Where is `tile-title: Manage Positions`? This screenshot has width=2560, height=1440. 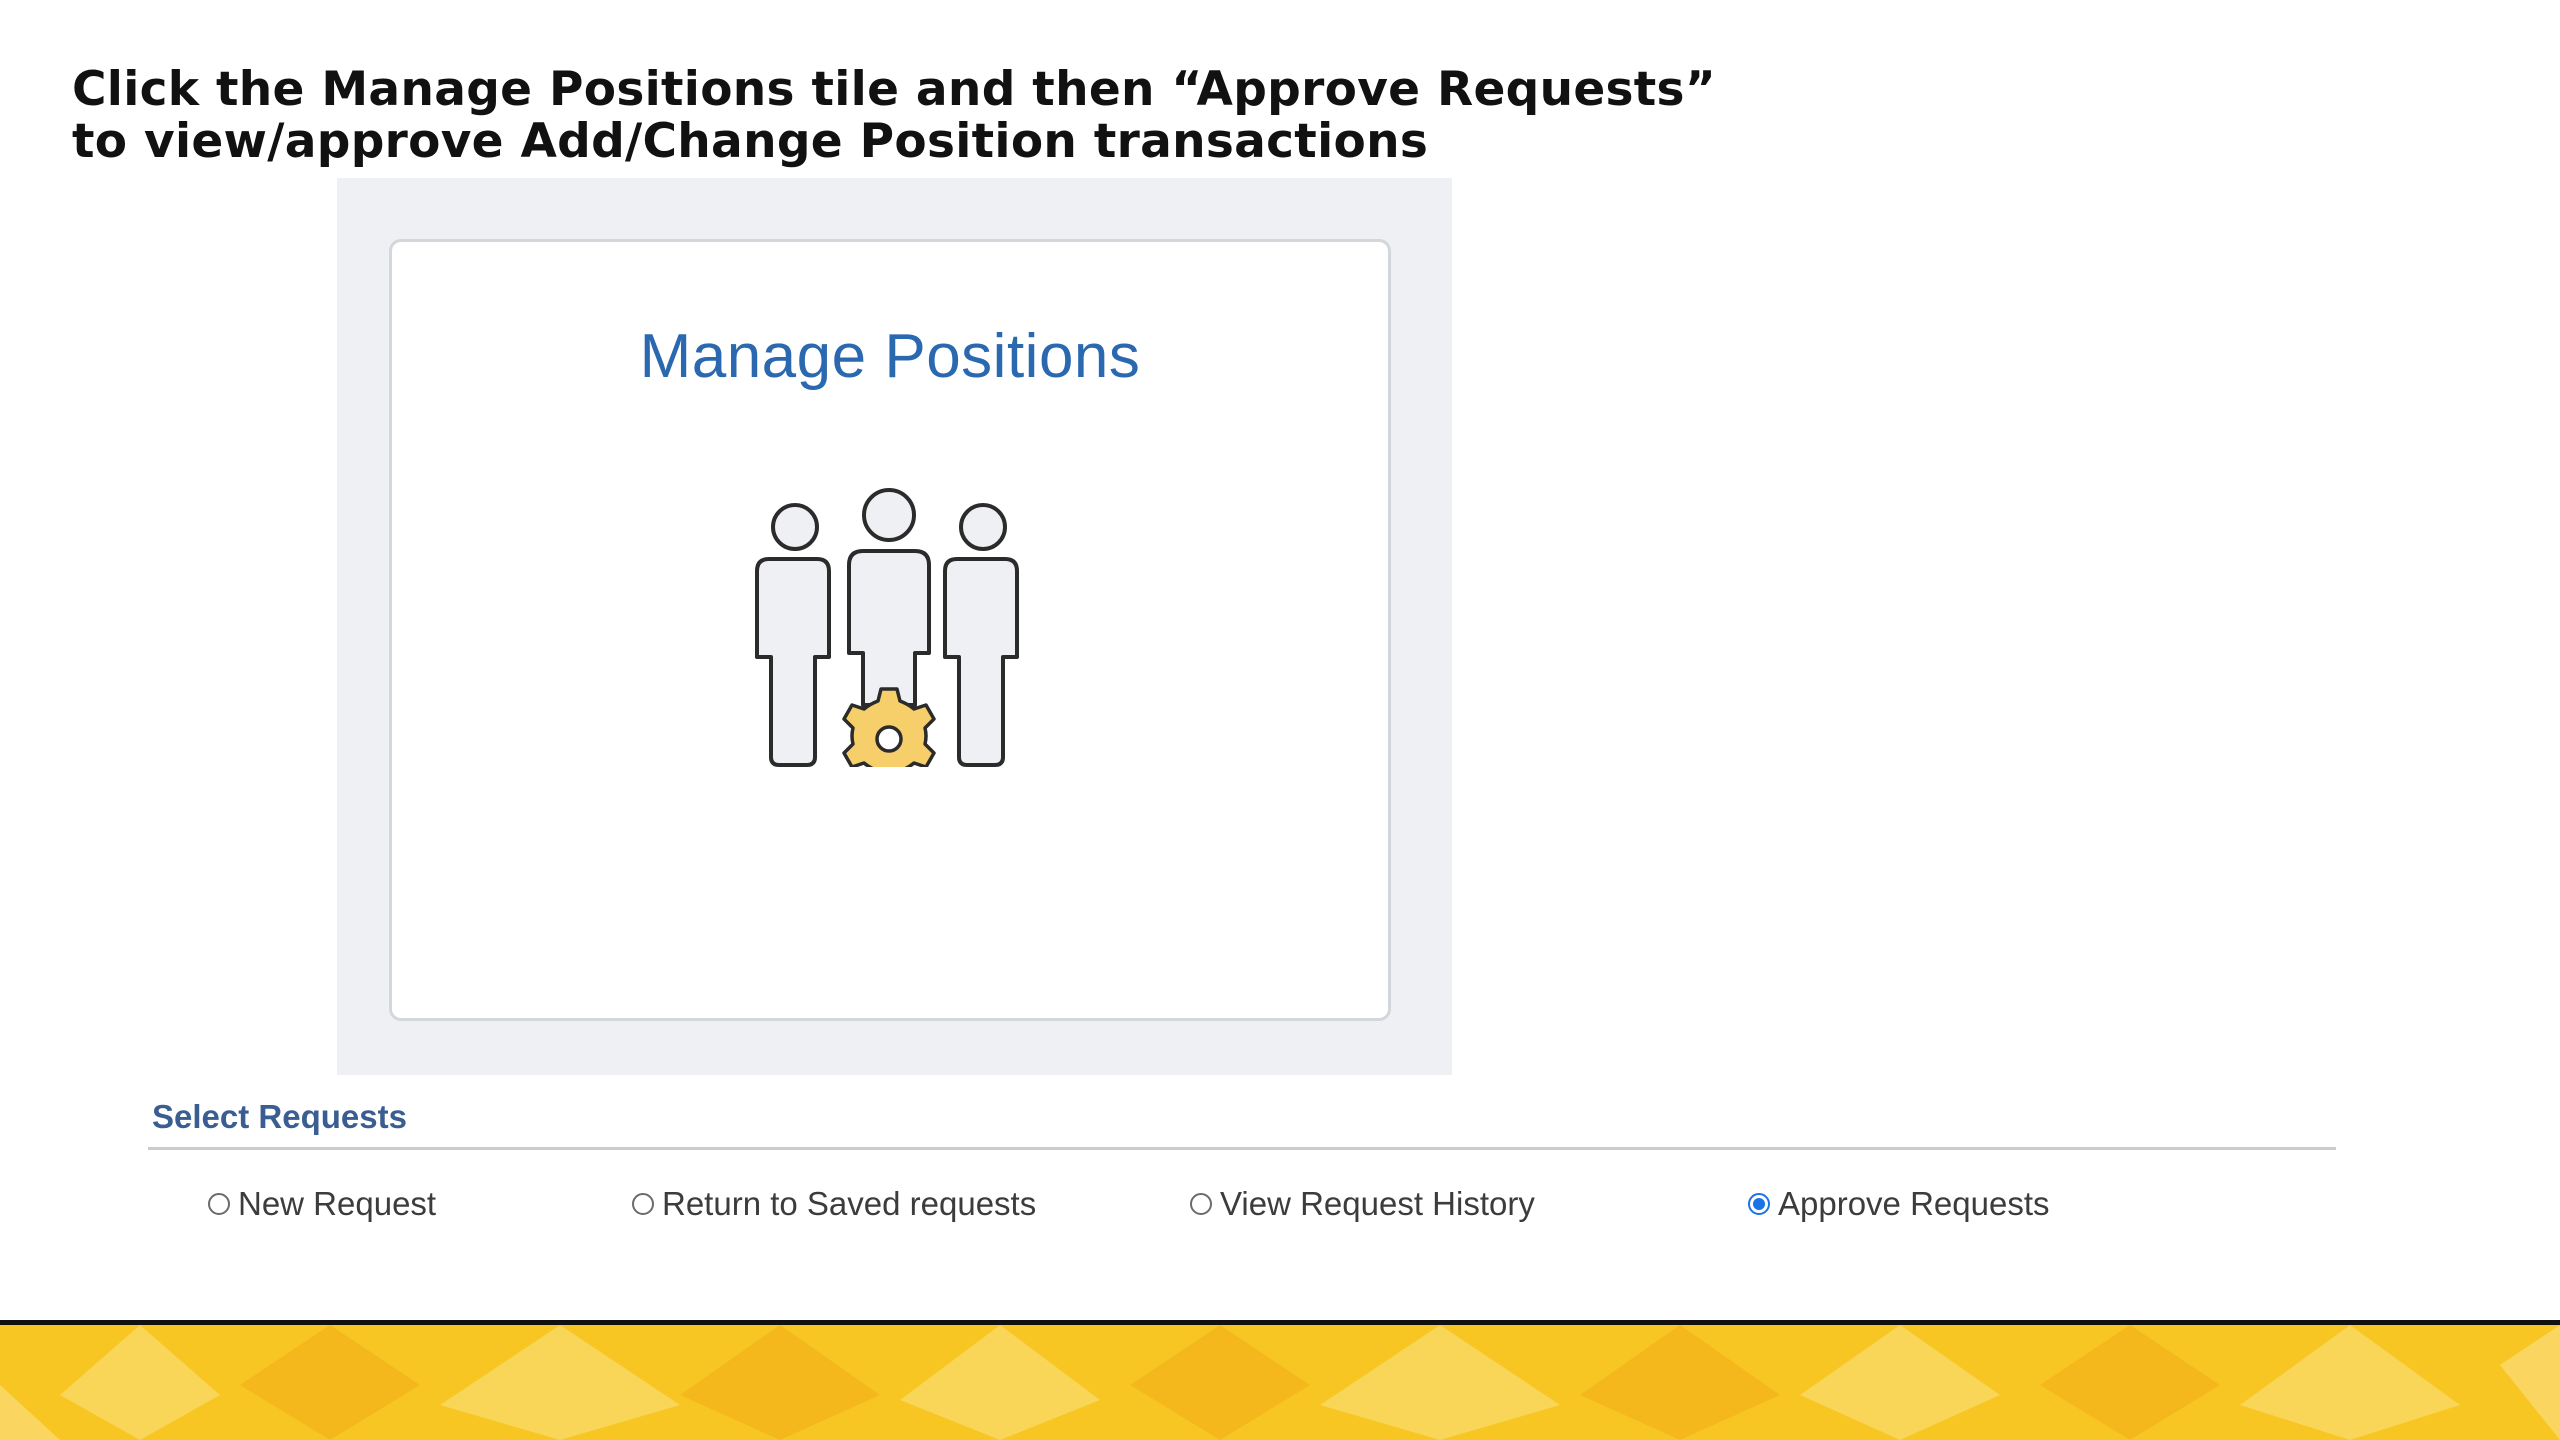 tile-title: Manage Positions is located at coordinates (890, 356).